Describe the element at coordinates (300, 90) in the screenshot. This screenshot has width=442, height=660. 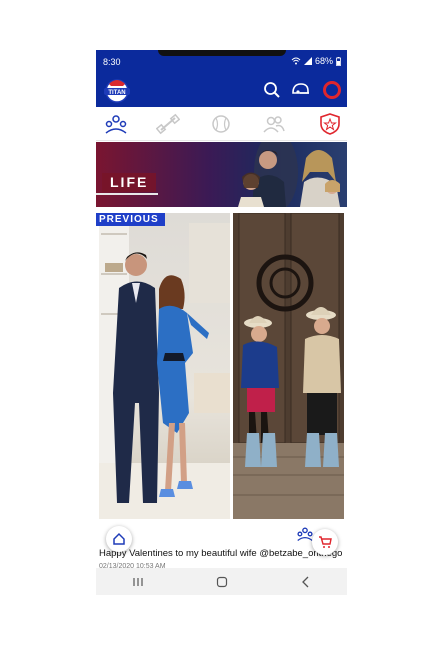
I see `helmet-icon` at that location.